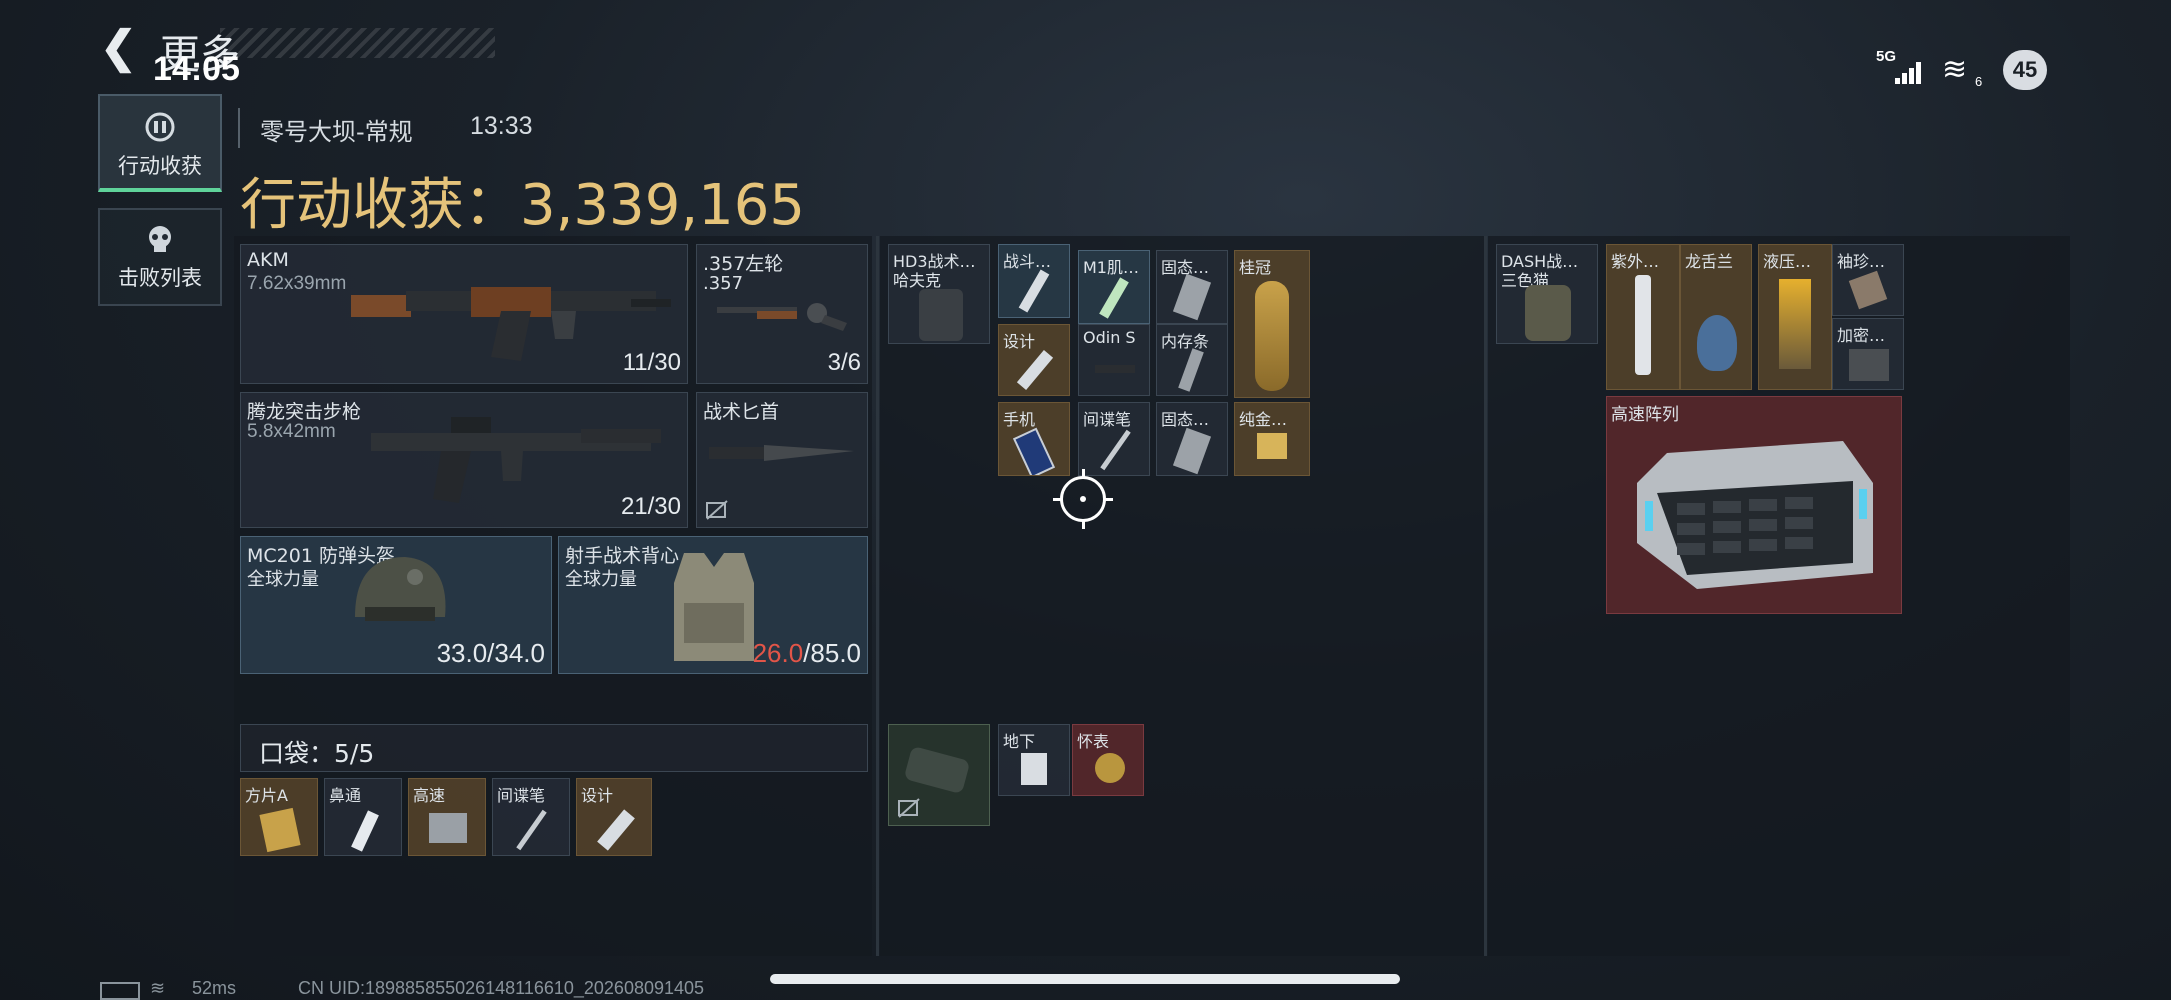  What do you see at coordinates (120, 991) in the screenshot?
I see `battery-footer-icon` at bounding box center [120, 991].